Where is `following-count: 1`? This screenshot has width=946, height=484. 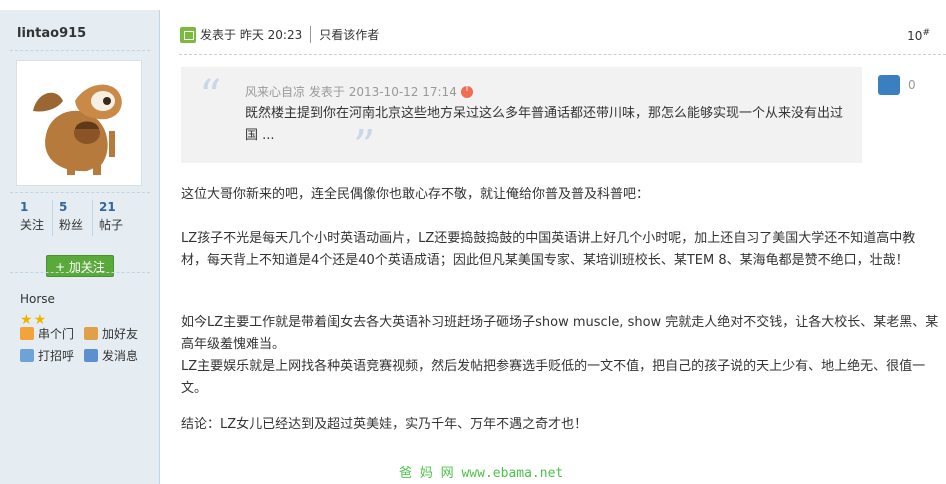 following-count: 1 is located at coordinates (24, 207).